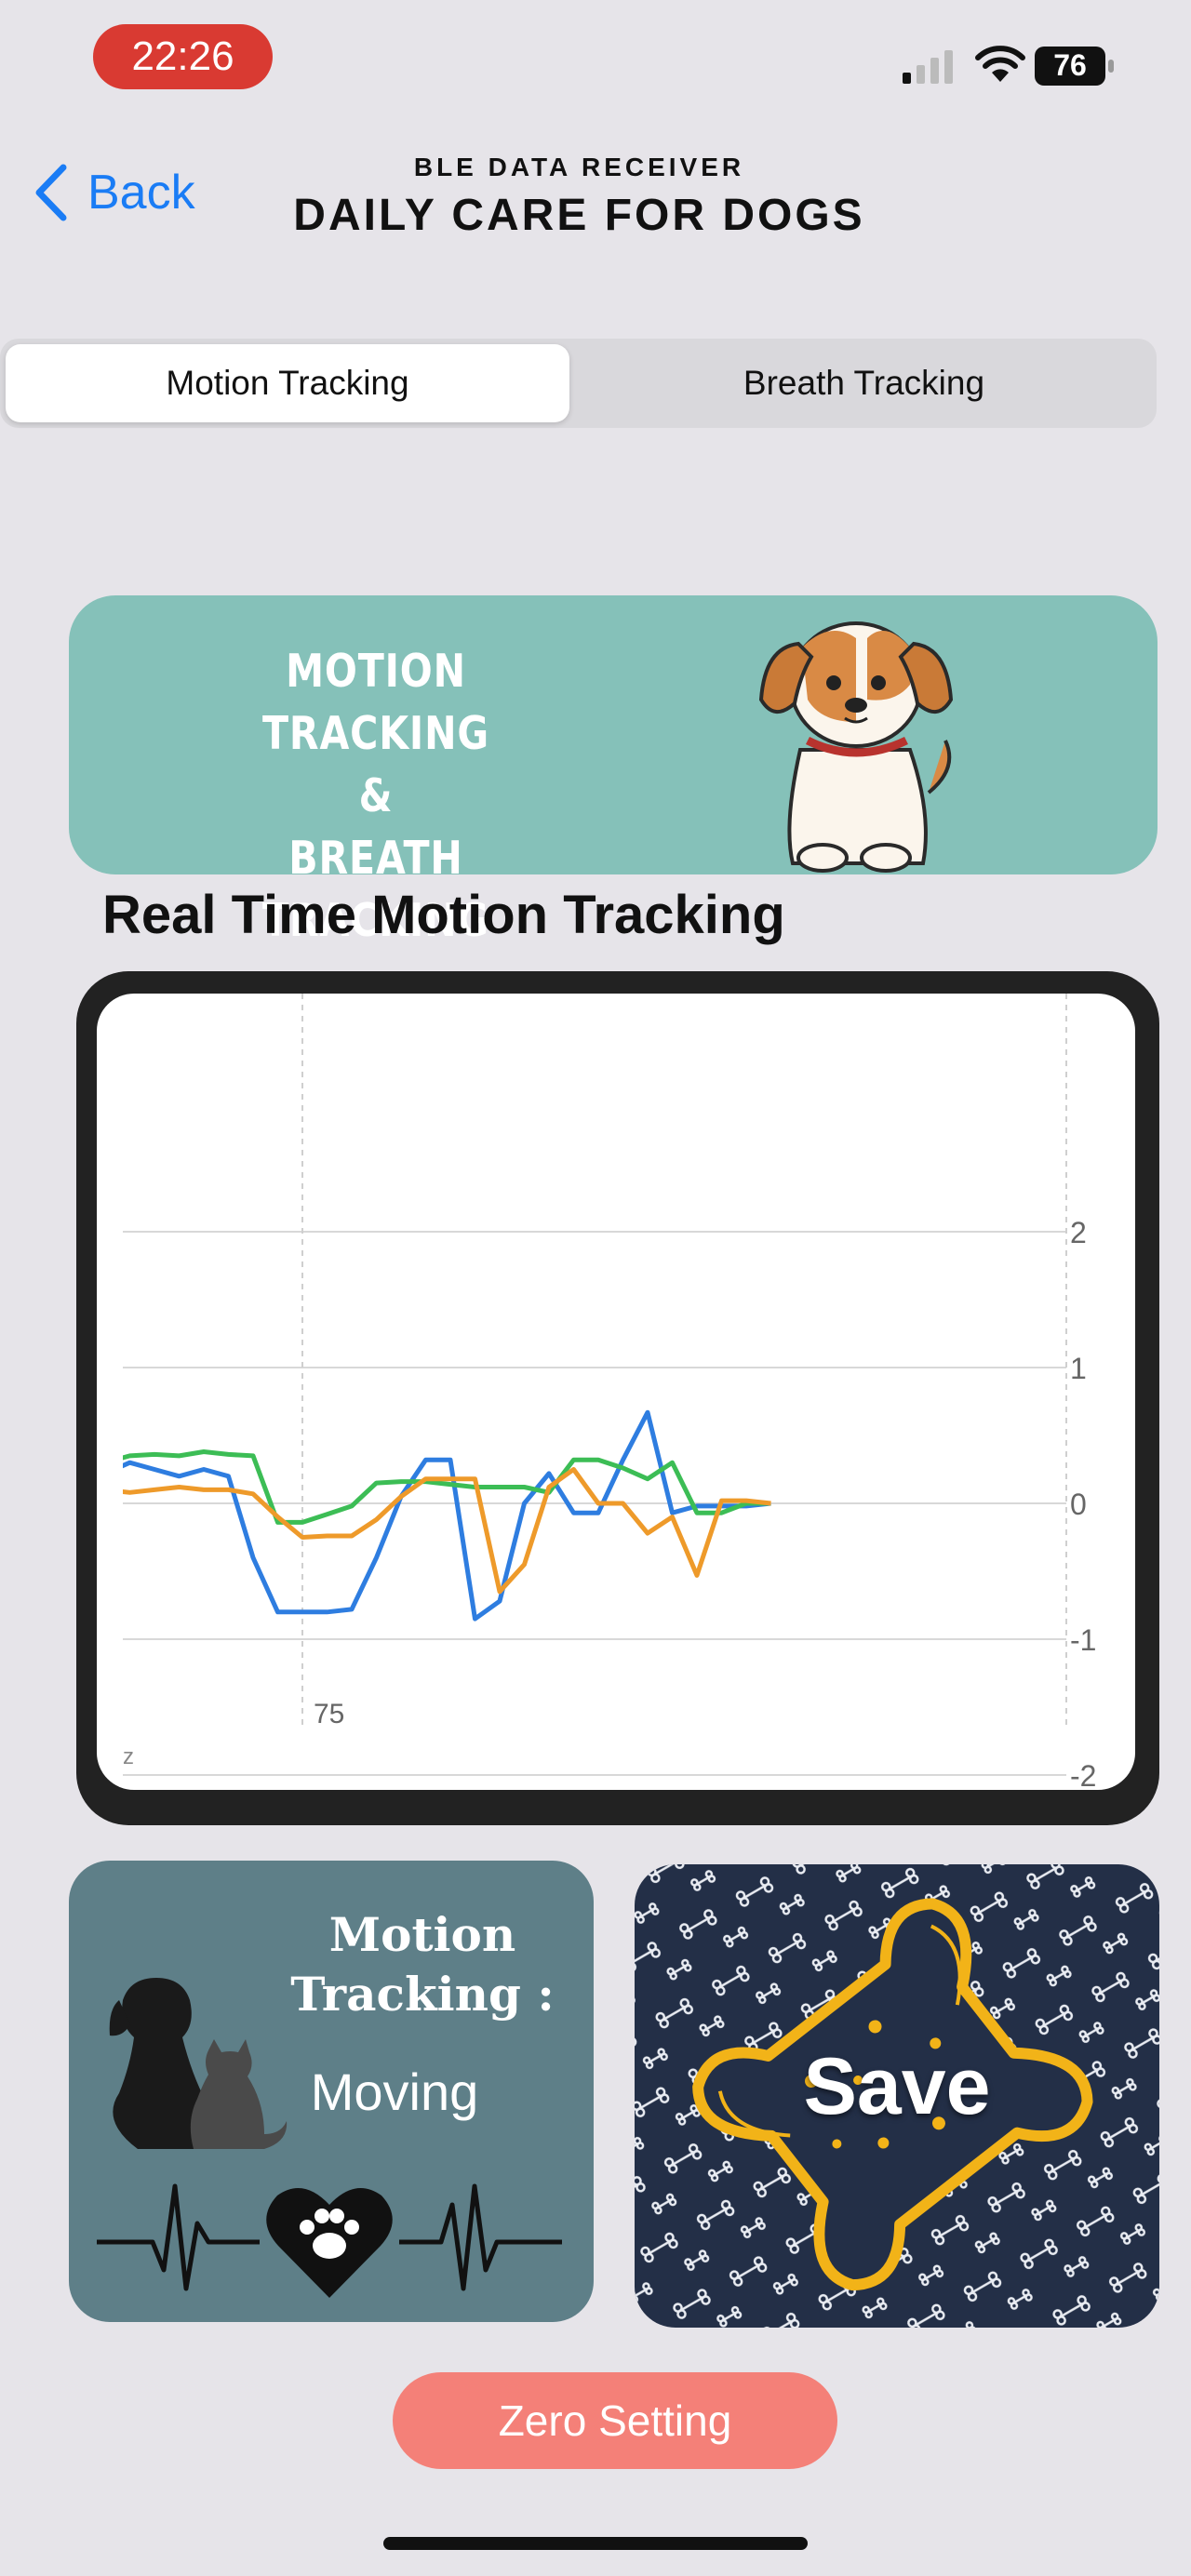 This screenshot has width=1191, height=2576. Describe the element at coordinates (1078, 1368) in the screenshot. I see `y-tick-label: 1` at that location.